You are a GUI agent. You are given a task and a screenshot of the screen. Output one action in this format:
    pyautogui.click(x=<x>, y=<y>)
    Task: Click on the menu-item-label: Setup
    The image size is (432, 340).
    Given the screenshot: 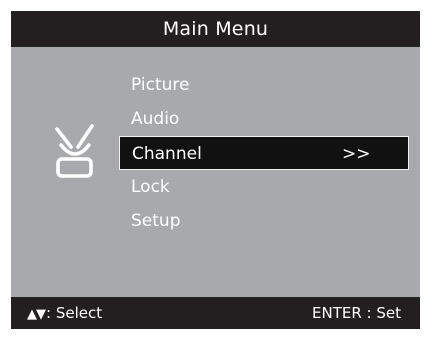 What is the action you would take?
    pyautogui.click(x=156, y=221)
    